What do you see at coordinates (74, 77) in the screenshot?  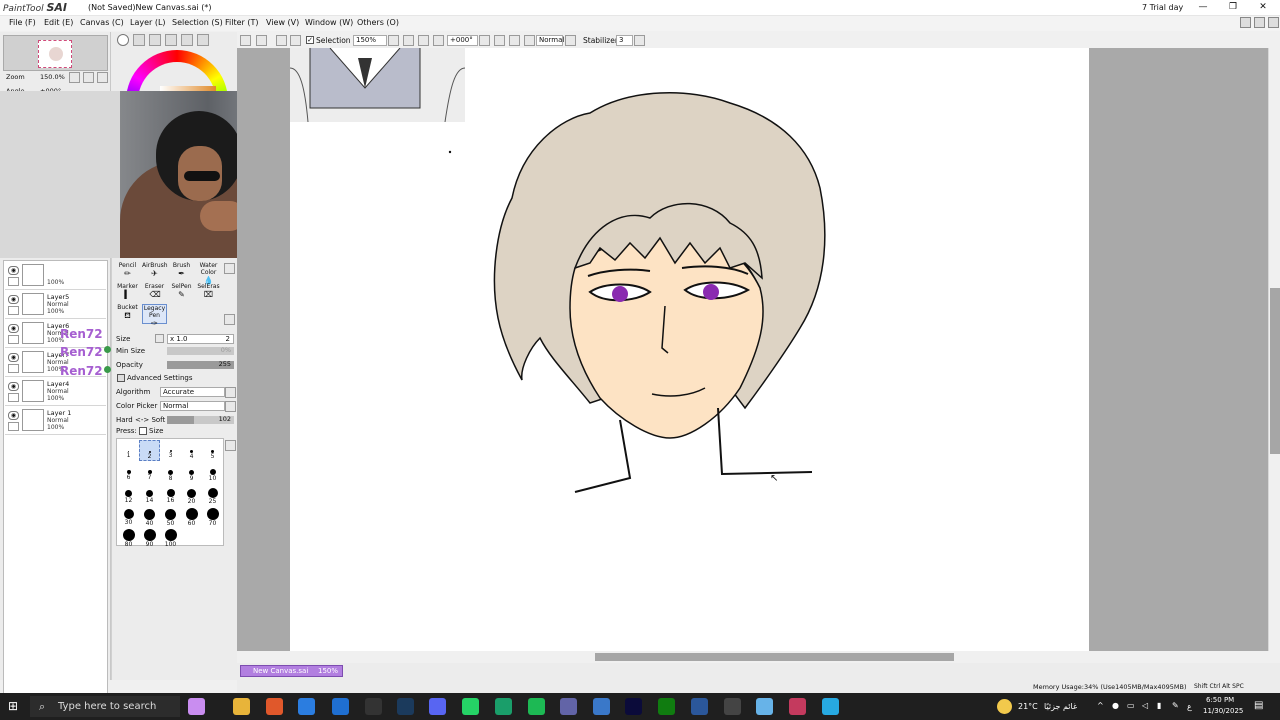 I see `navigator-zoom-out-button` at bounding box center [74, 77].